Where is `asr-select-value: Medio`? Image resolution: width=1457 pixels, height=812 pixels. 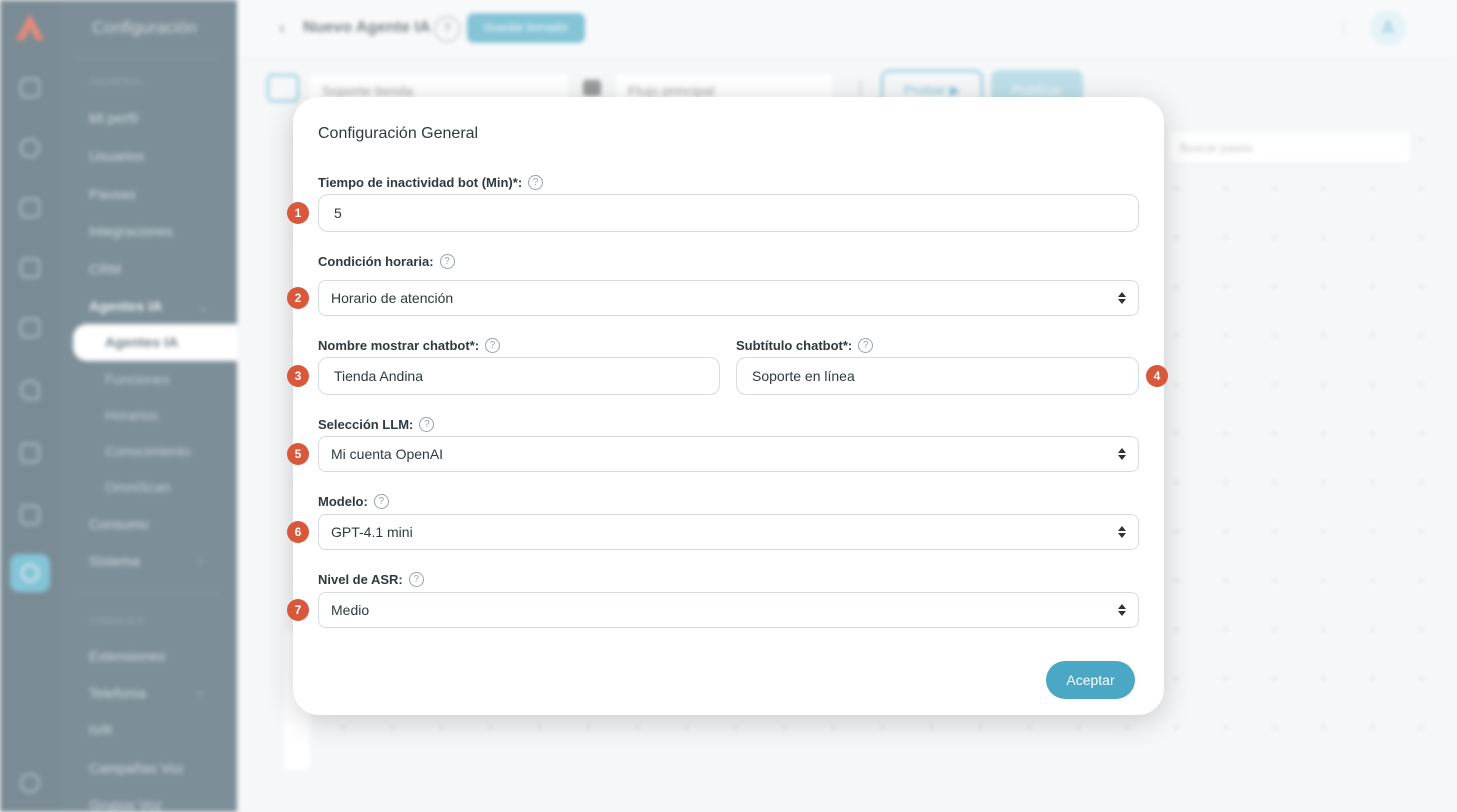 asr-select-value: Medio is located at coordinates (350, 610).